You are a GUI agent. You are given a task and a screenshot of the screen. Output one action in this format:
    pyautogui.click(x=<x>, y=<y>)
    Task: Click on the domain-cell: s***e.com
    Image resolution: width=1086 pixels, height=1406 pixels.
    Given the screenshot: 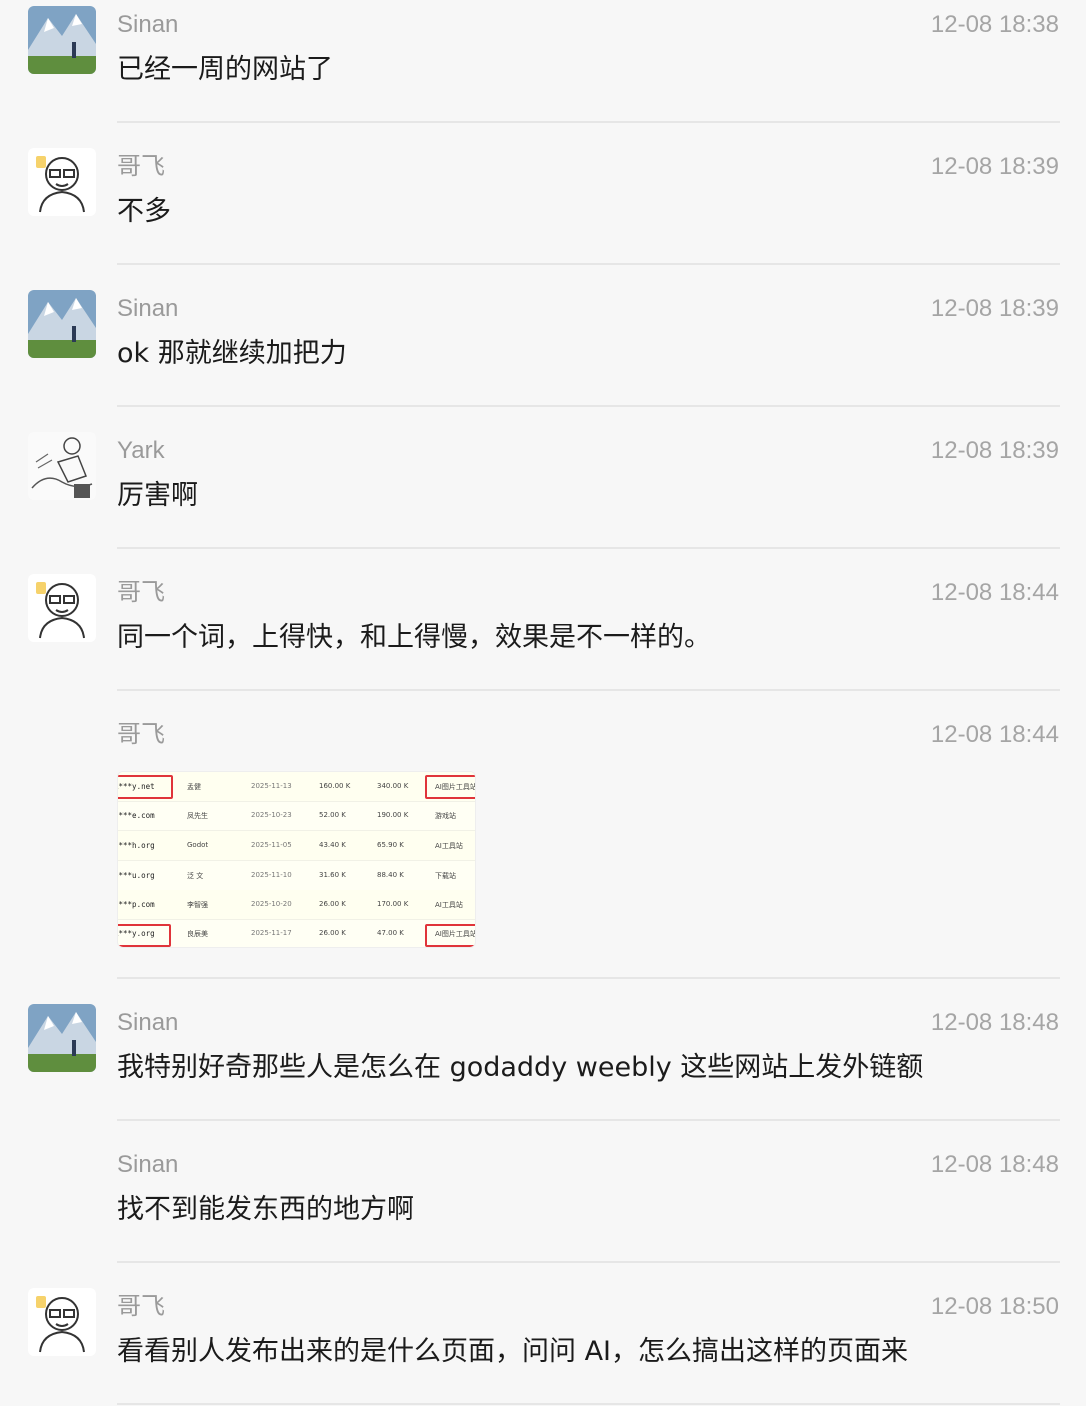 What is the action you would take?
    pyautogui.click(x=136, y=815)
    